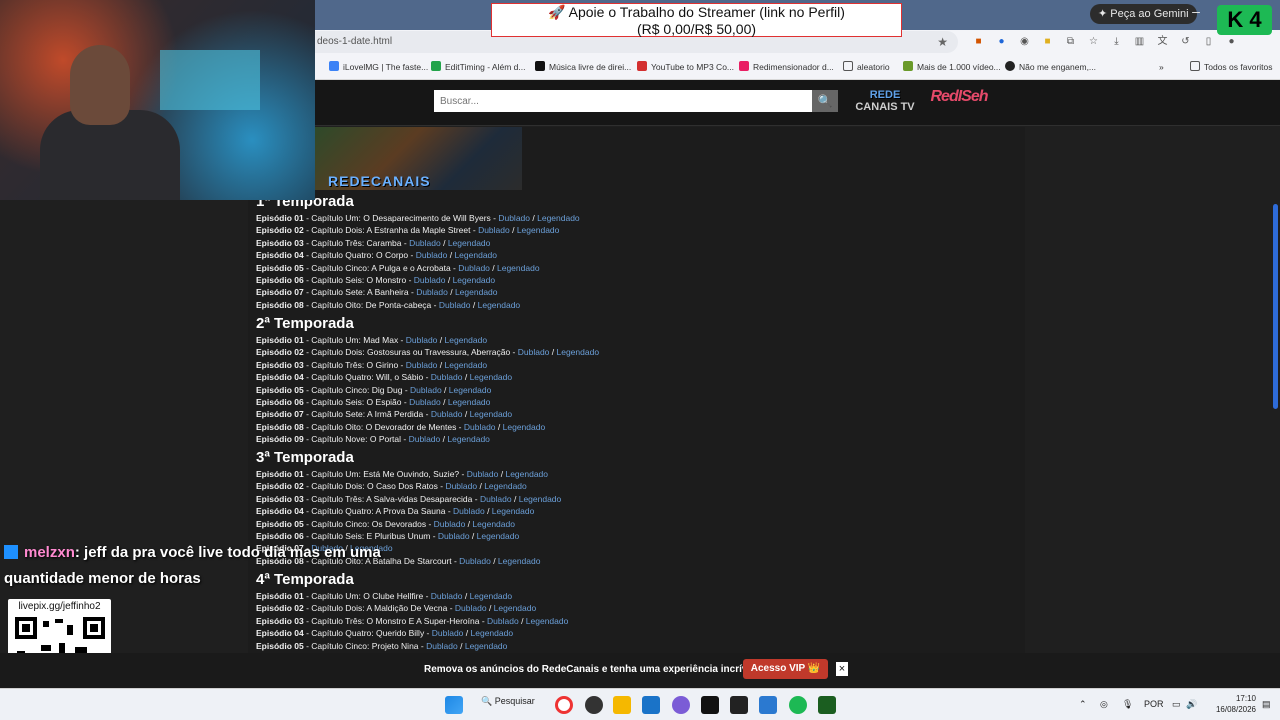 The image size is (1280, 720). I want to click on gemini-button: ✦ Peça ao Gemini, so click(1143, 14).